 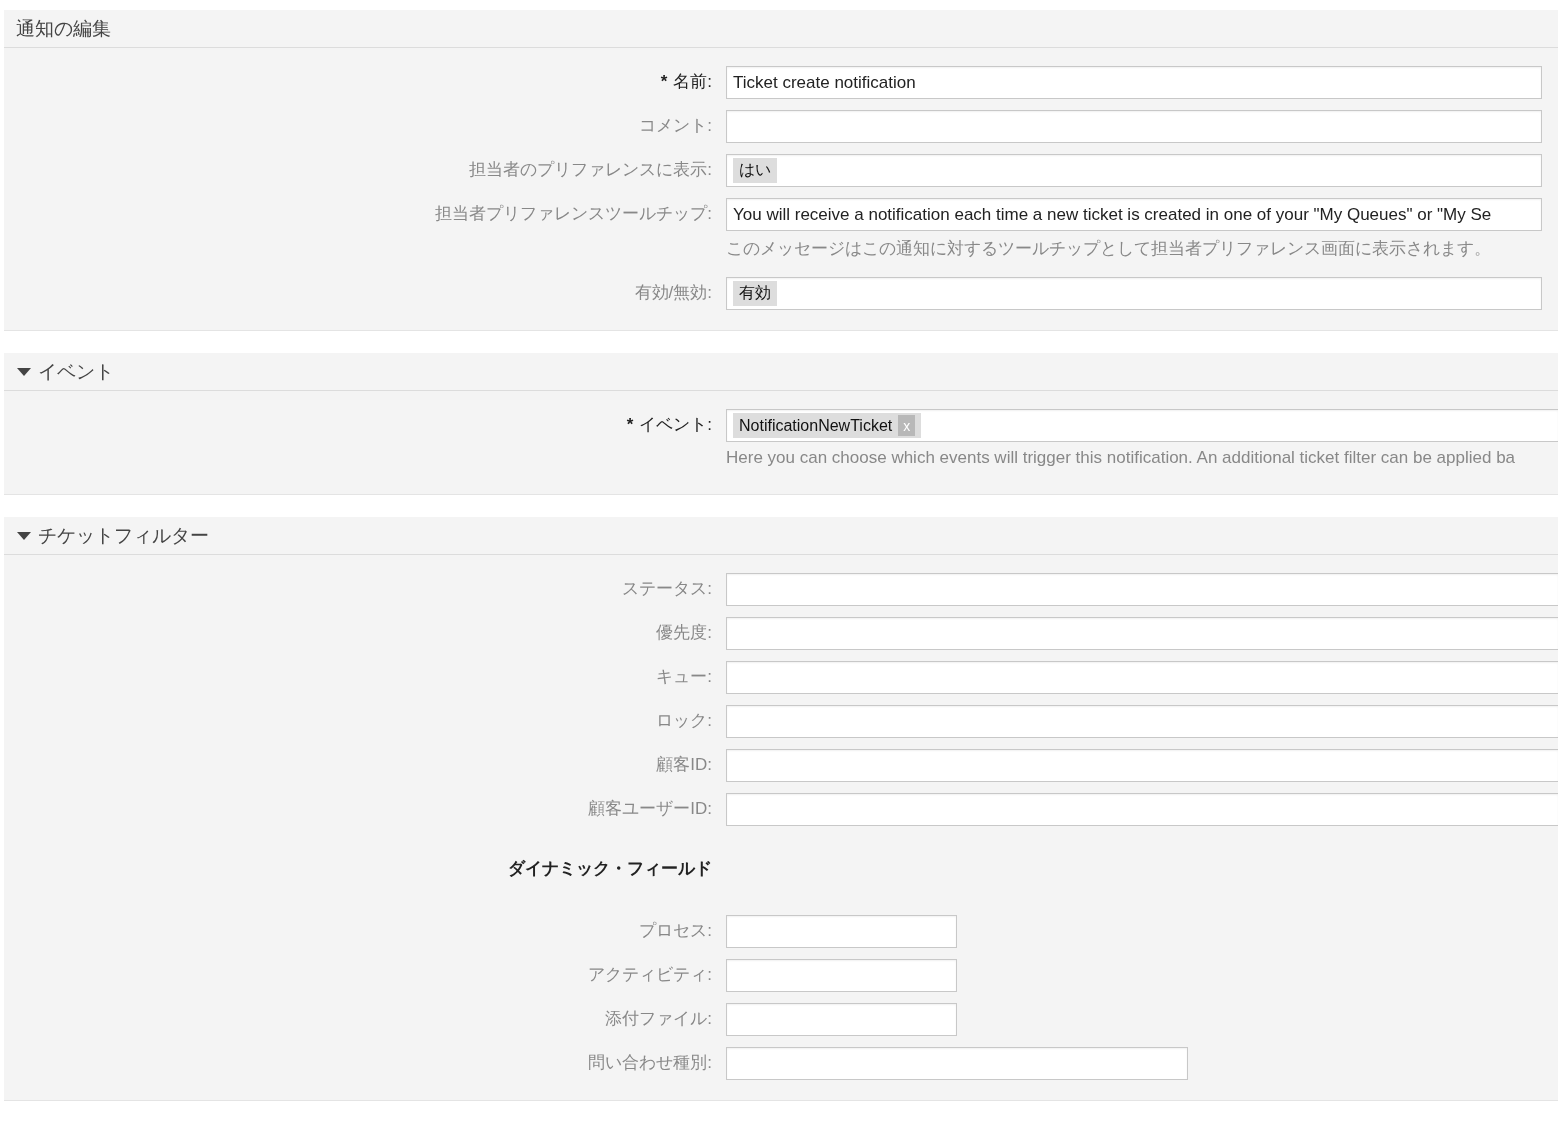 What do you see at coordinates (610, 869) in the screenshot?
I see `subsection-heading: ダイナミック・フィールド` at bounding box center [610, 869].